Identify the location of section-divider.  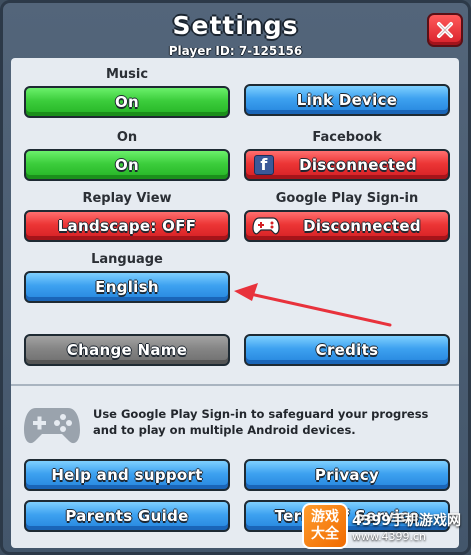
(235, 385).